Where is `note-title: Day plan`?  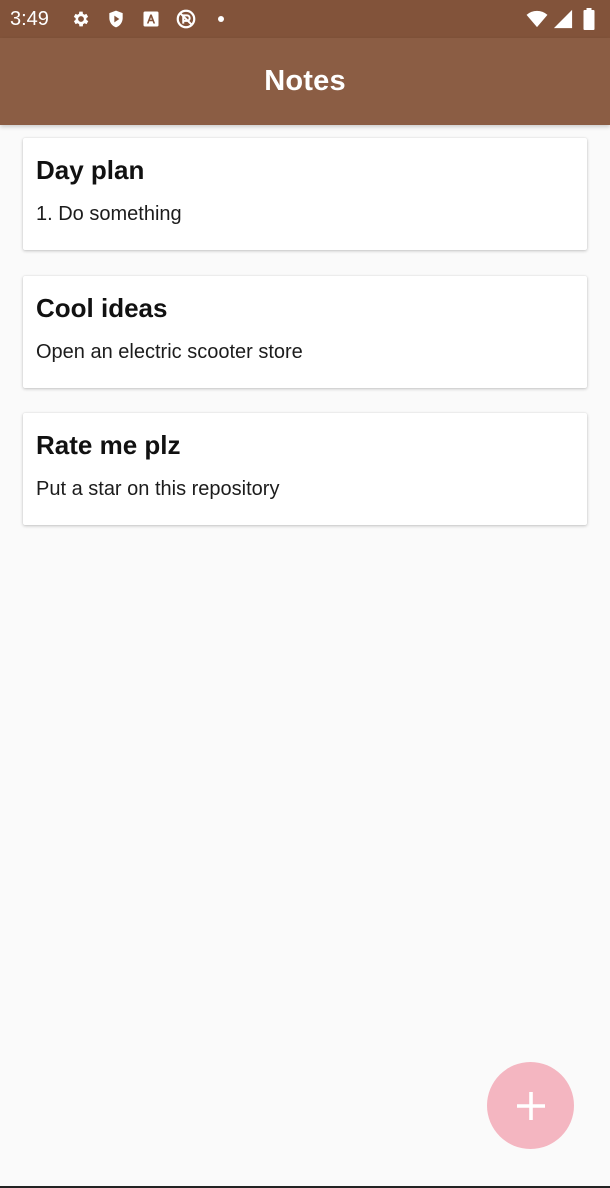
note-title: Day plan is located at coordinates (90, 170).